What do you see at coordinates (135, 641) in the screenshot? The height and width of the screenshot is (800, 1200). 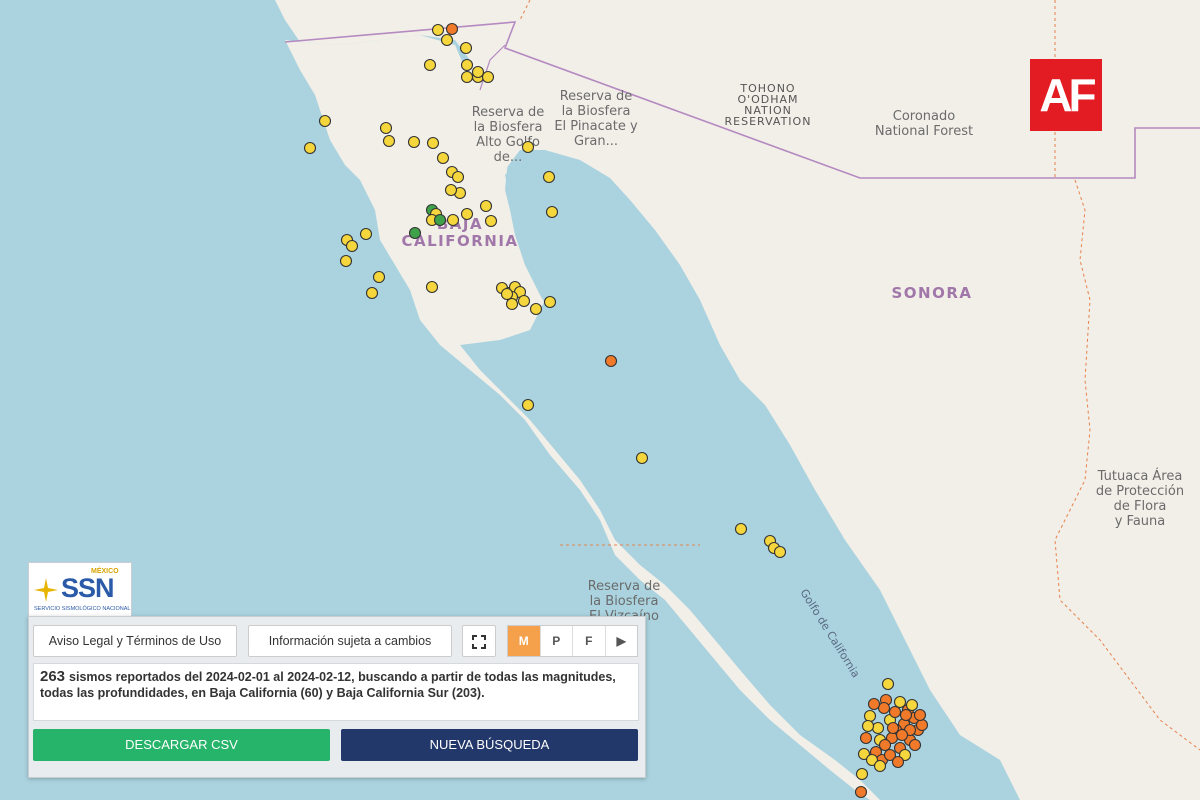 I see `legal-terms-button: Aviso Legal y Términos de Uso` at bounding box center [135, 641].